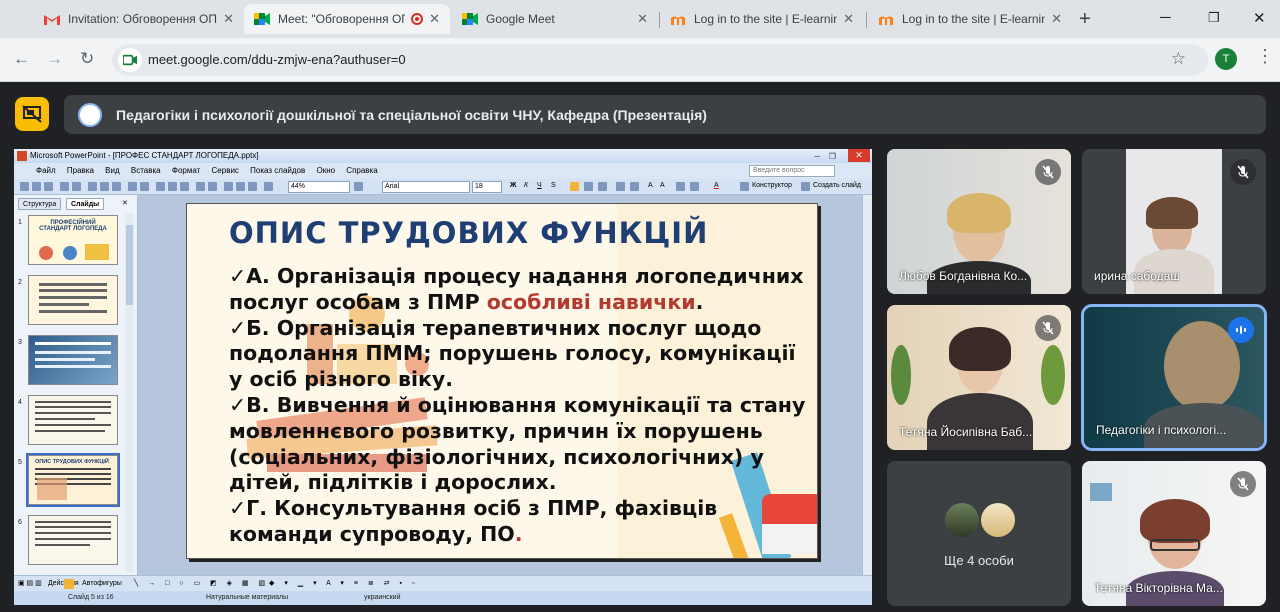  Describe the element at coordinates (87, 59) in the screenshot. I see `reload-icon: ↻` at that location.